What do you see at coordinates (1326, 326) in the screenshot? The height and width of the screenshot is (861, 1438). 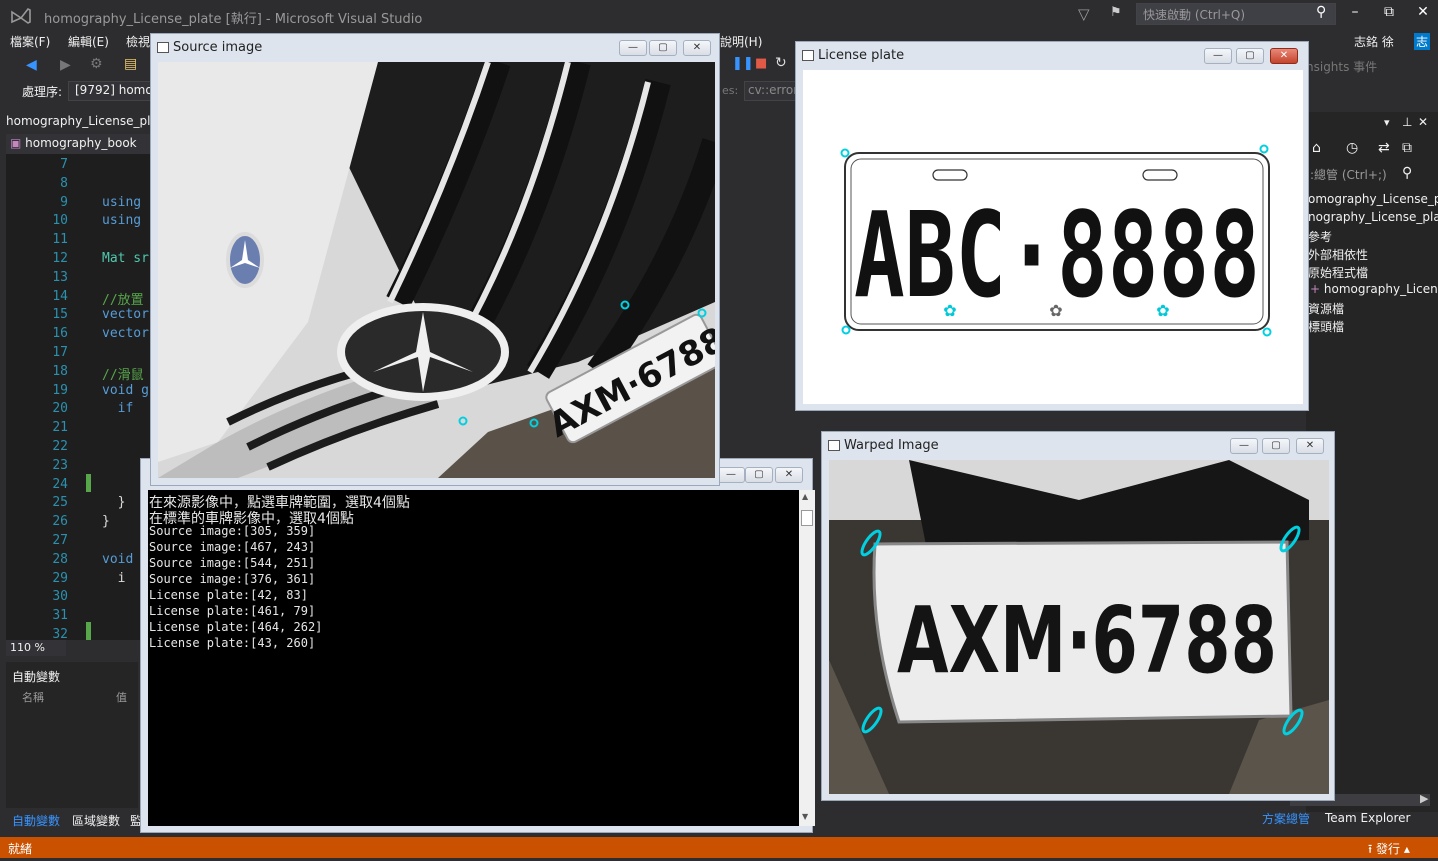 I see `header-files-item: 標頭檔` at bounding box center [1326, 326].